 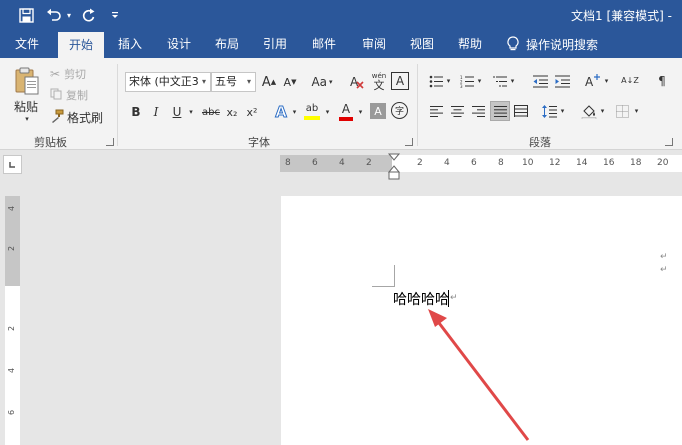 I want to click on document-title: 文档1 [兼容模式] -, so click(x=621, y=16).